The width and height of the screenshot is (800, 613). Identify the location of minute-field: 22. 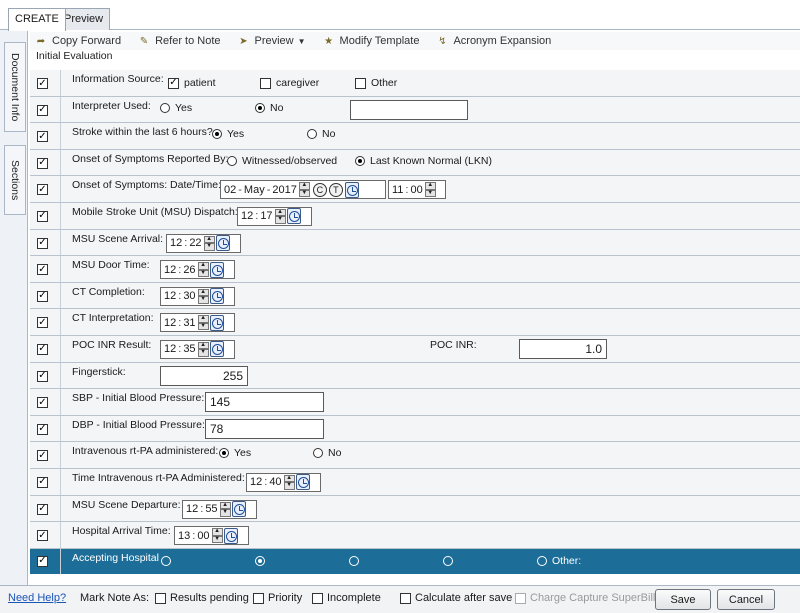
(195, 243).